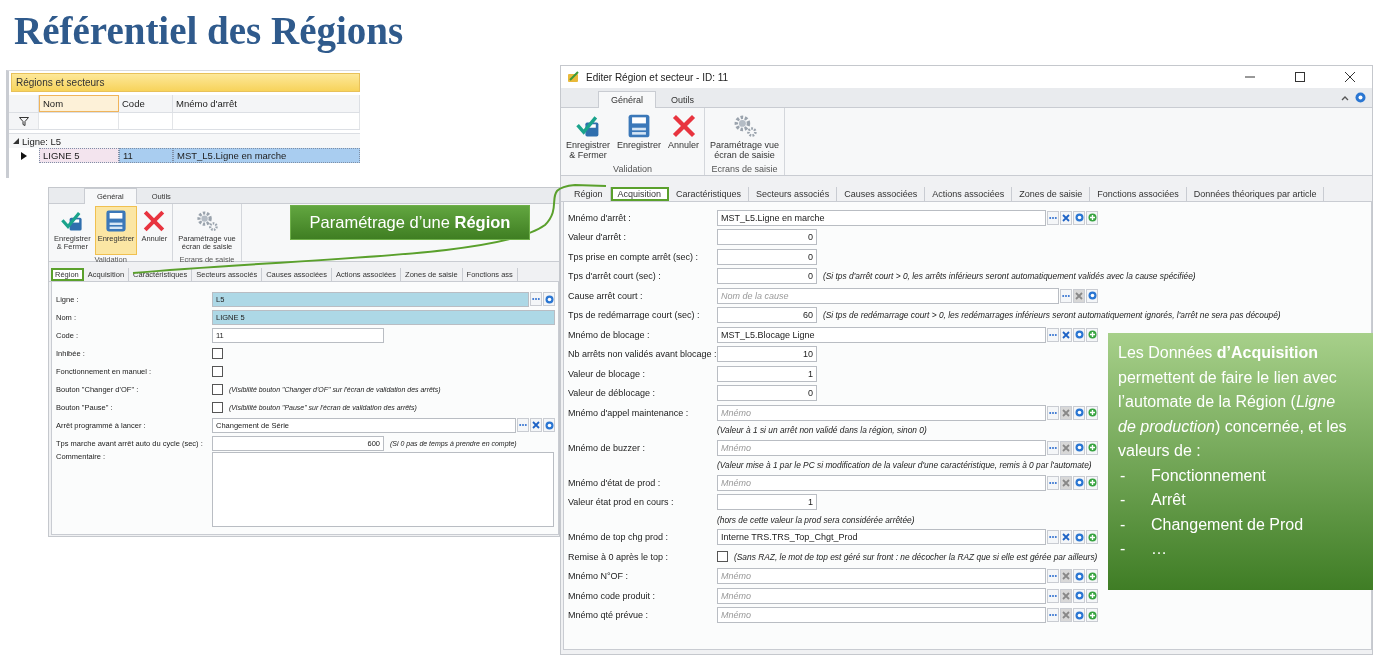  Describe the element at coordinates (1208, 475) in the screenshot. I see `bullet-text: Fonctionnement` at that location.